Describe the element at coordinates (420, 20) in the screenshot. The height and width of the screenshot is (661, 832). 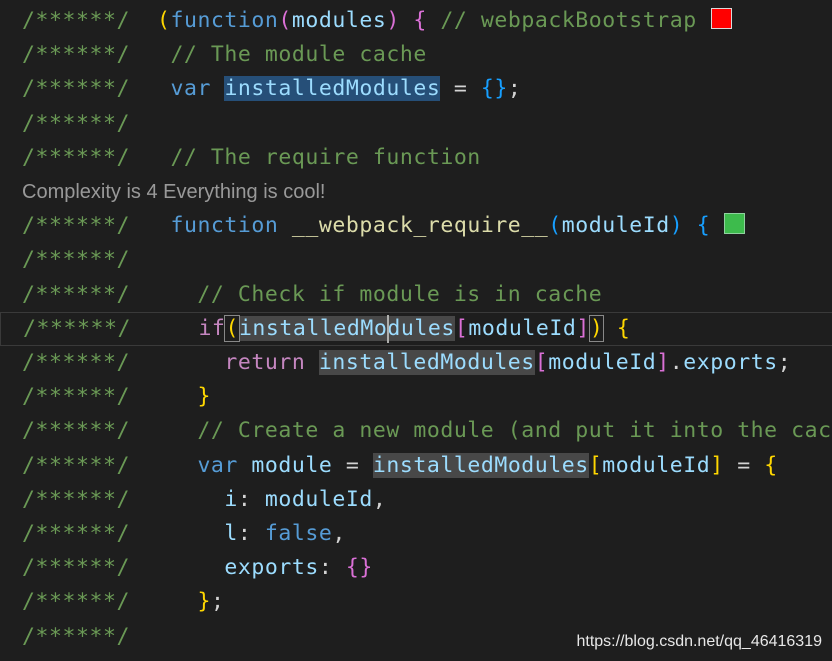
I see `code-token-bracket-purple: {` at that location.